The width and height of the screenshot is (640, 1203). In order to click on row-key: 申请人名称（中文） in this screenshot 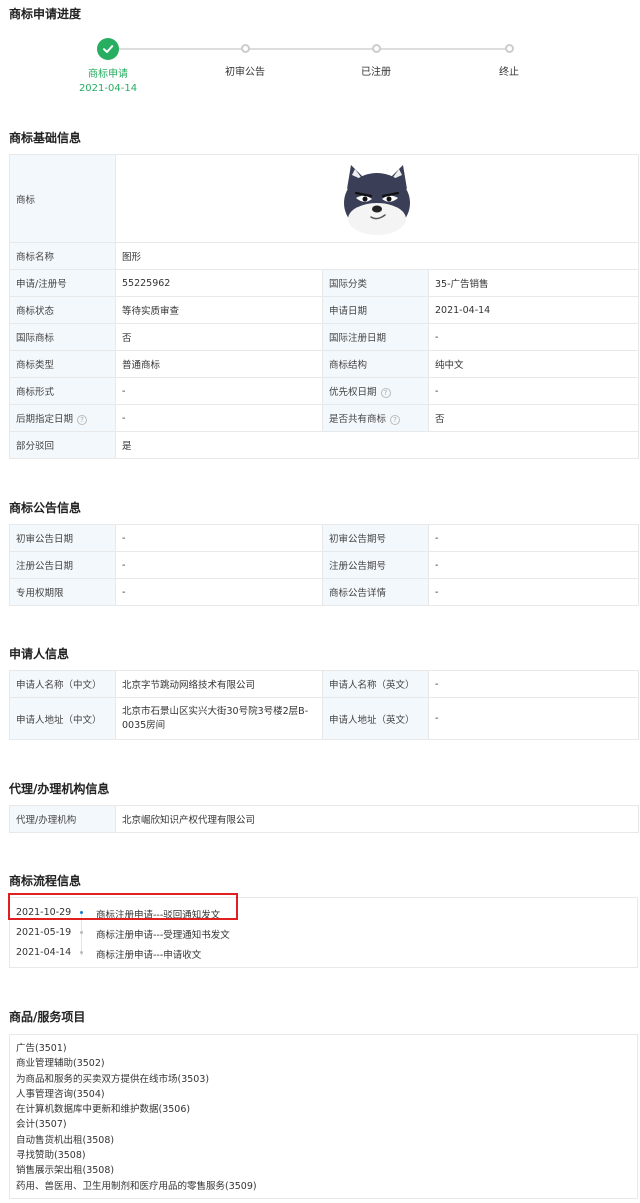, I will do `click(62, 684)`.